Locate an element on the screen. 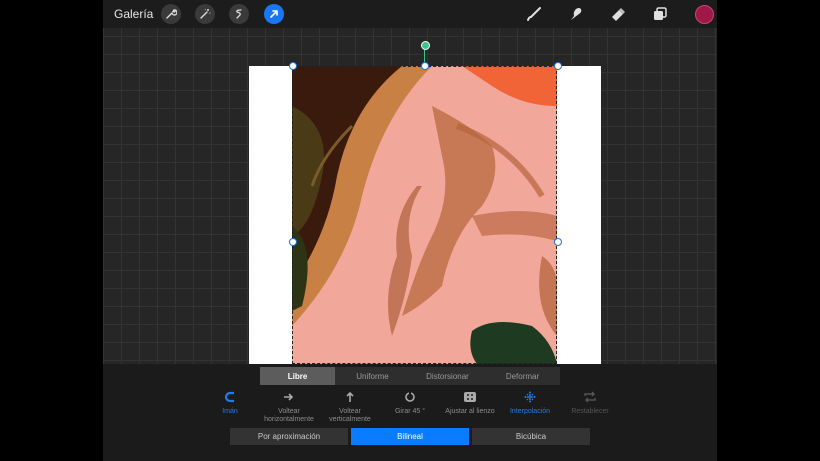 Image resolution: width=820 pixels, height=461 pixels. rotate-45-label: Girar 45 ° is located at coordinates (410, 411).